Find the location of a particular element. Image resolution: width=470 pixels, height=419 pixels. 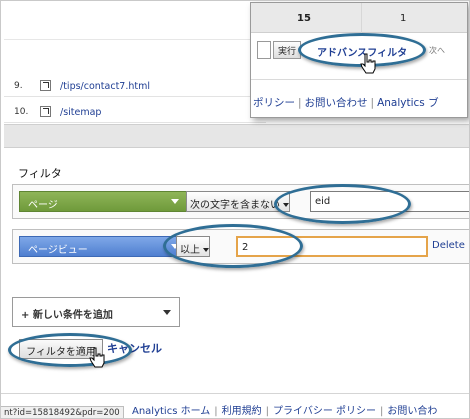

footer-link-privacy: プライバシー ポリシー is located at coordinates (324, 411).